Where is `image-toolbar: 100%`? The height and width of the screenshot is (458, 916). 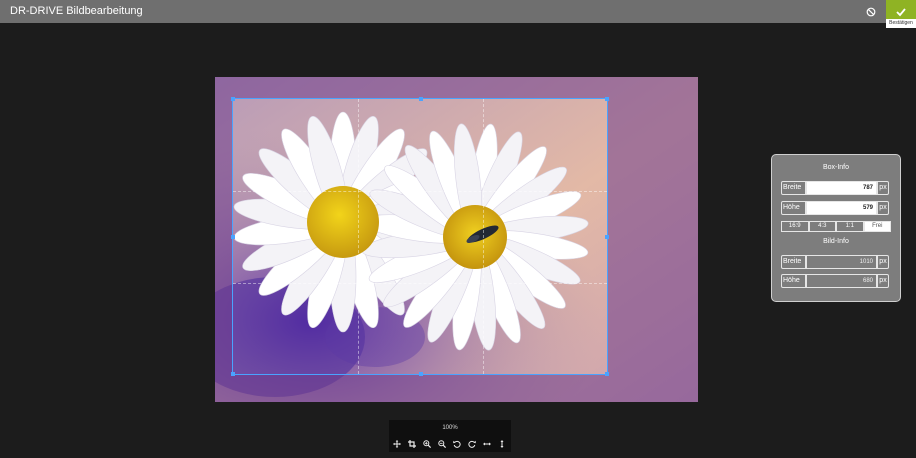 image-toolbar: 100% is located at coordinates (450, 436).